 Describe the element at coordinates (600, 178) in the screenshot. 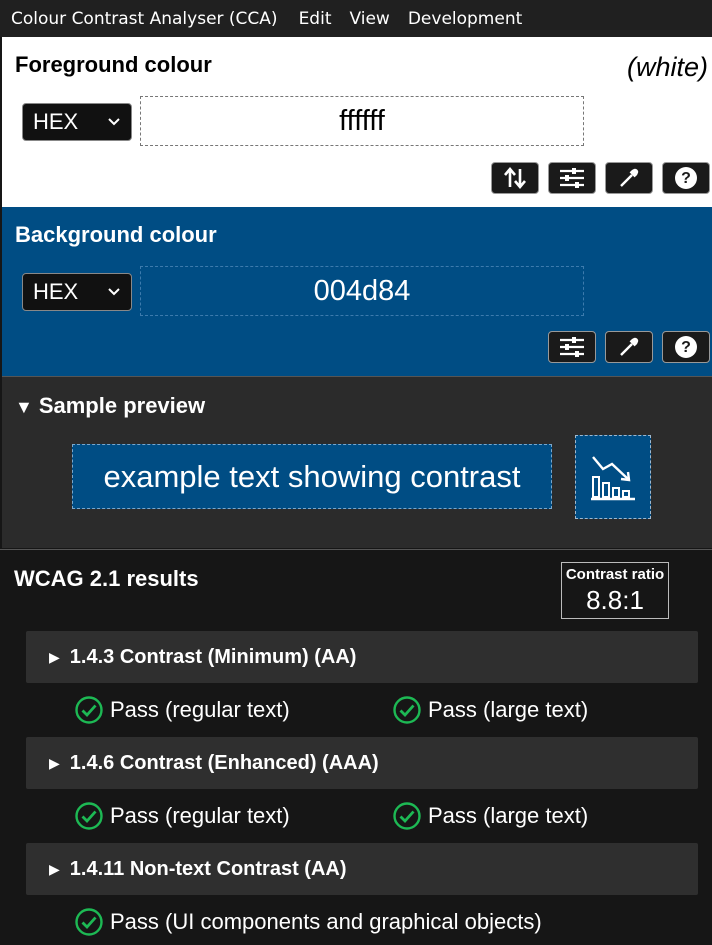

I see `foreground-tools: ?` at that location.